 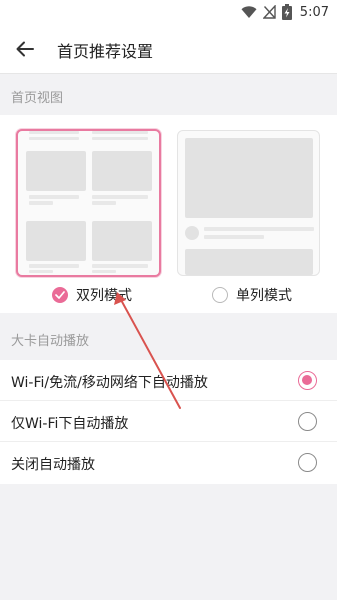 I want to click on autoplay-option-all-networks: Wi-Fi/免流/移动网络下自动播放, so click(x=168, y=380).